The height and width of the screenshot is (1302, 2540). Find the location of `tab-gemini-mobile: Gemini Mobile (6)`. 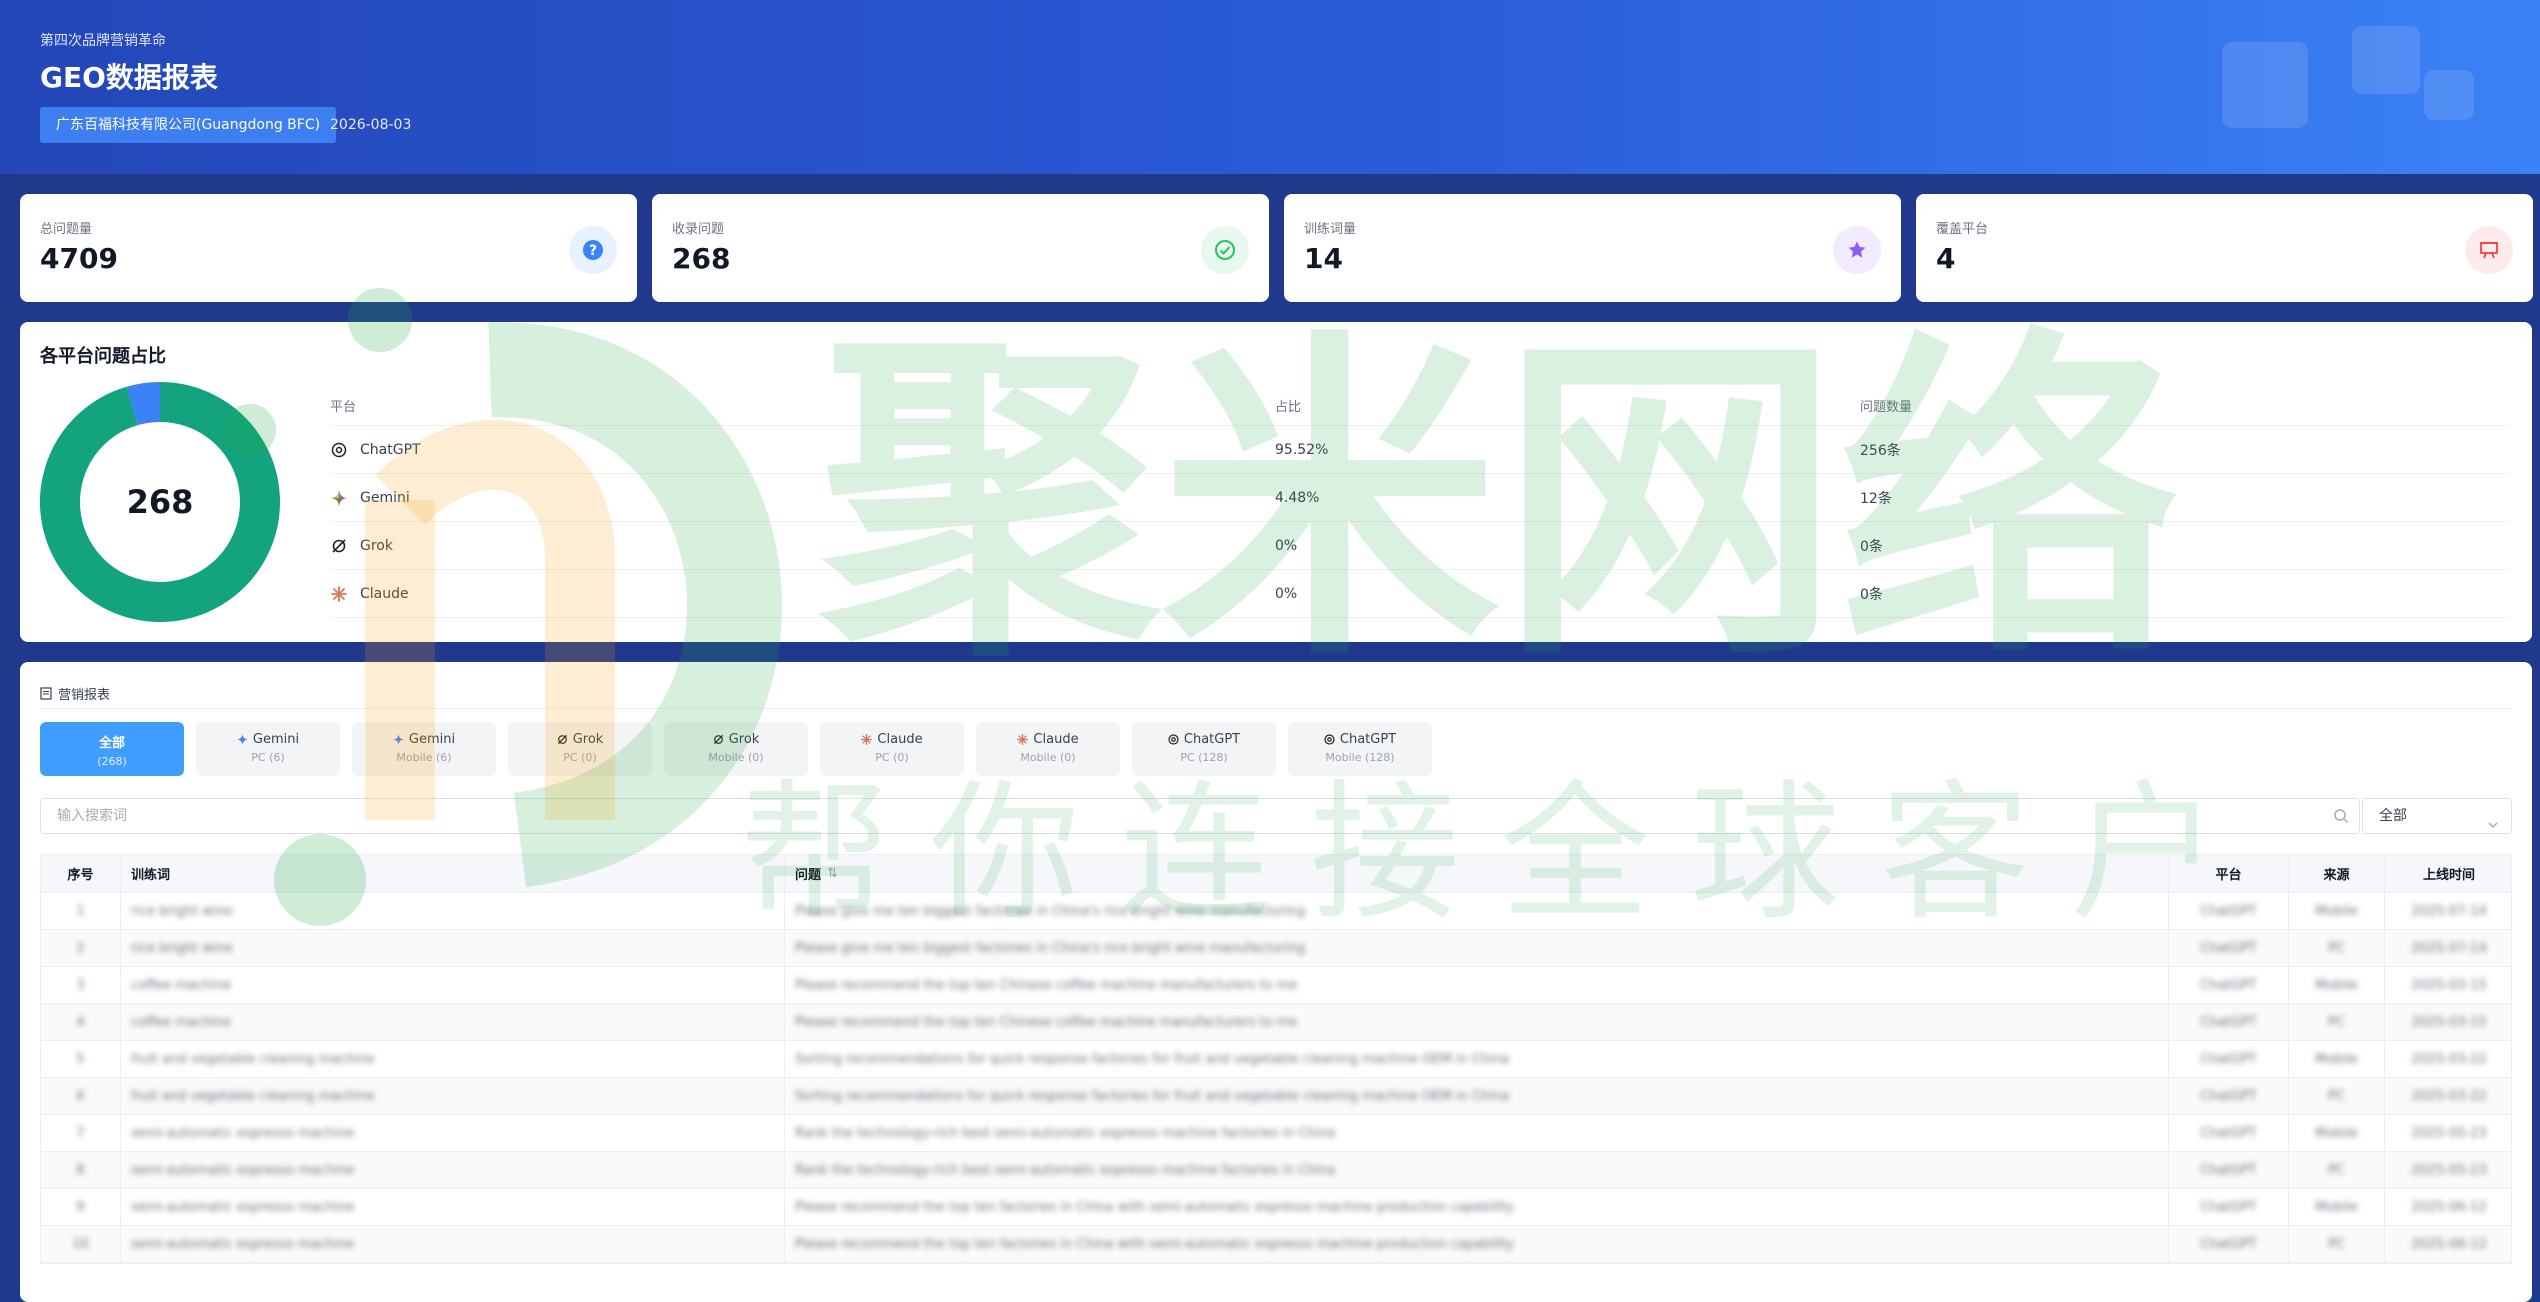

tab-gemini-mobile: Gemini Mobile (6) is located at coordinates (424, 749).